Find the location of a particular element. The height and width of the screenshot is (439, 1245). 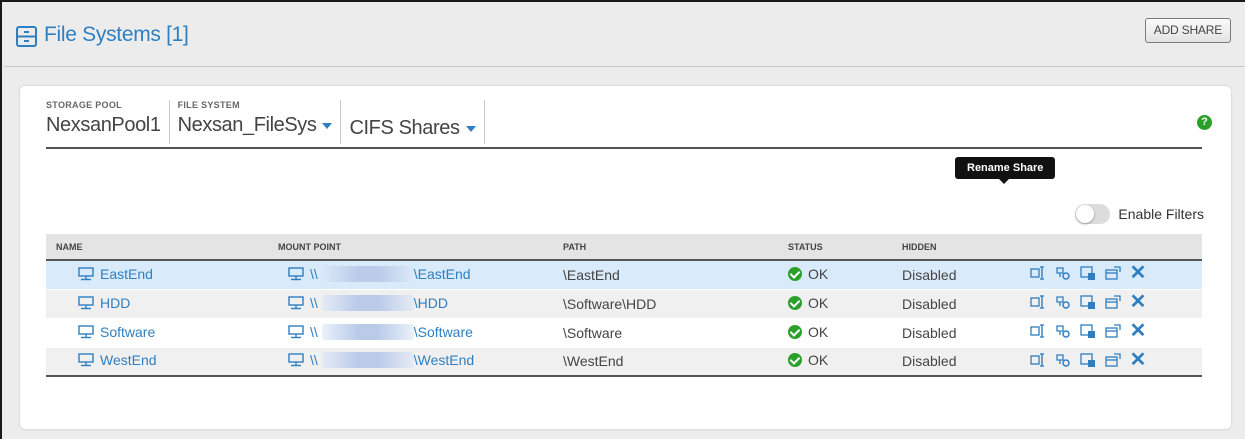

storage-pool-label: STORAGE POOL is located at coordinates (84, 105).